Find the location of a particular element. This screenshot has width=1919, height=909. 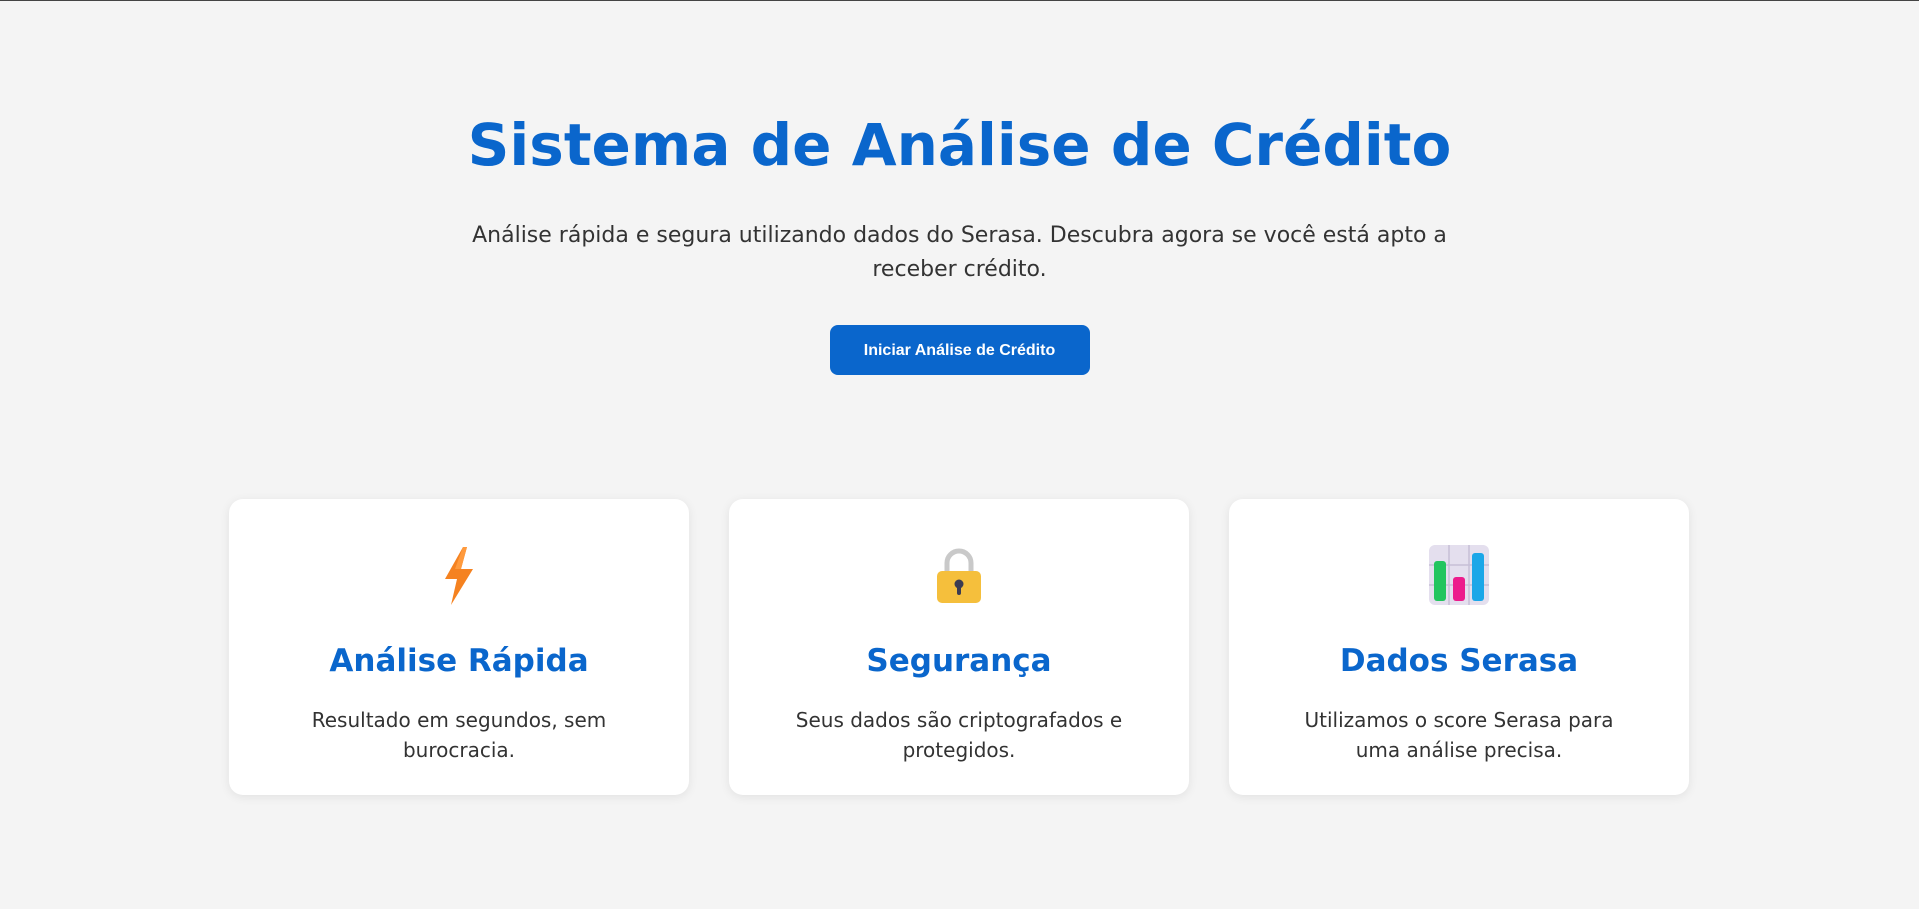

feature-title: Análise Rápida is located at coordinates (459, 661).